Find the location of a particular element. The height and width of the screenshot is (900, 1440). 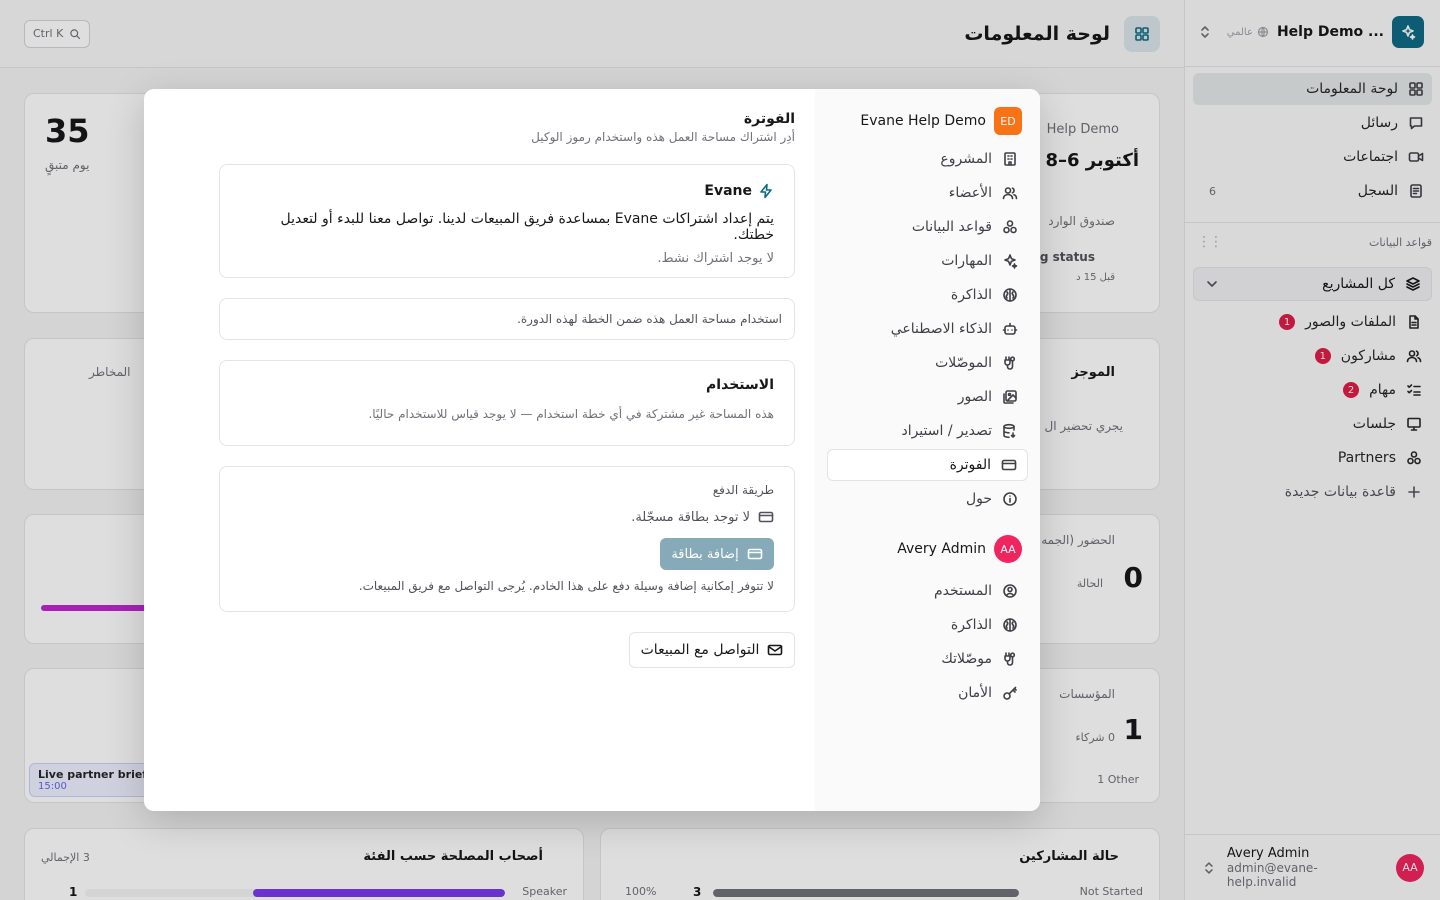

lightning-icon is located at coordinates (766, 191).